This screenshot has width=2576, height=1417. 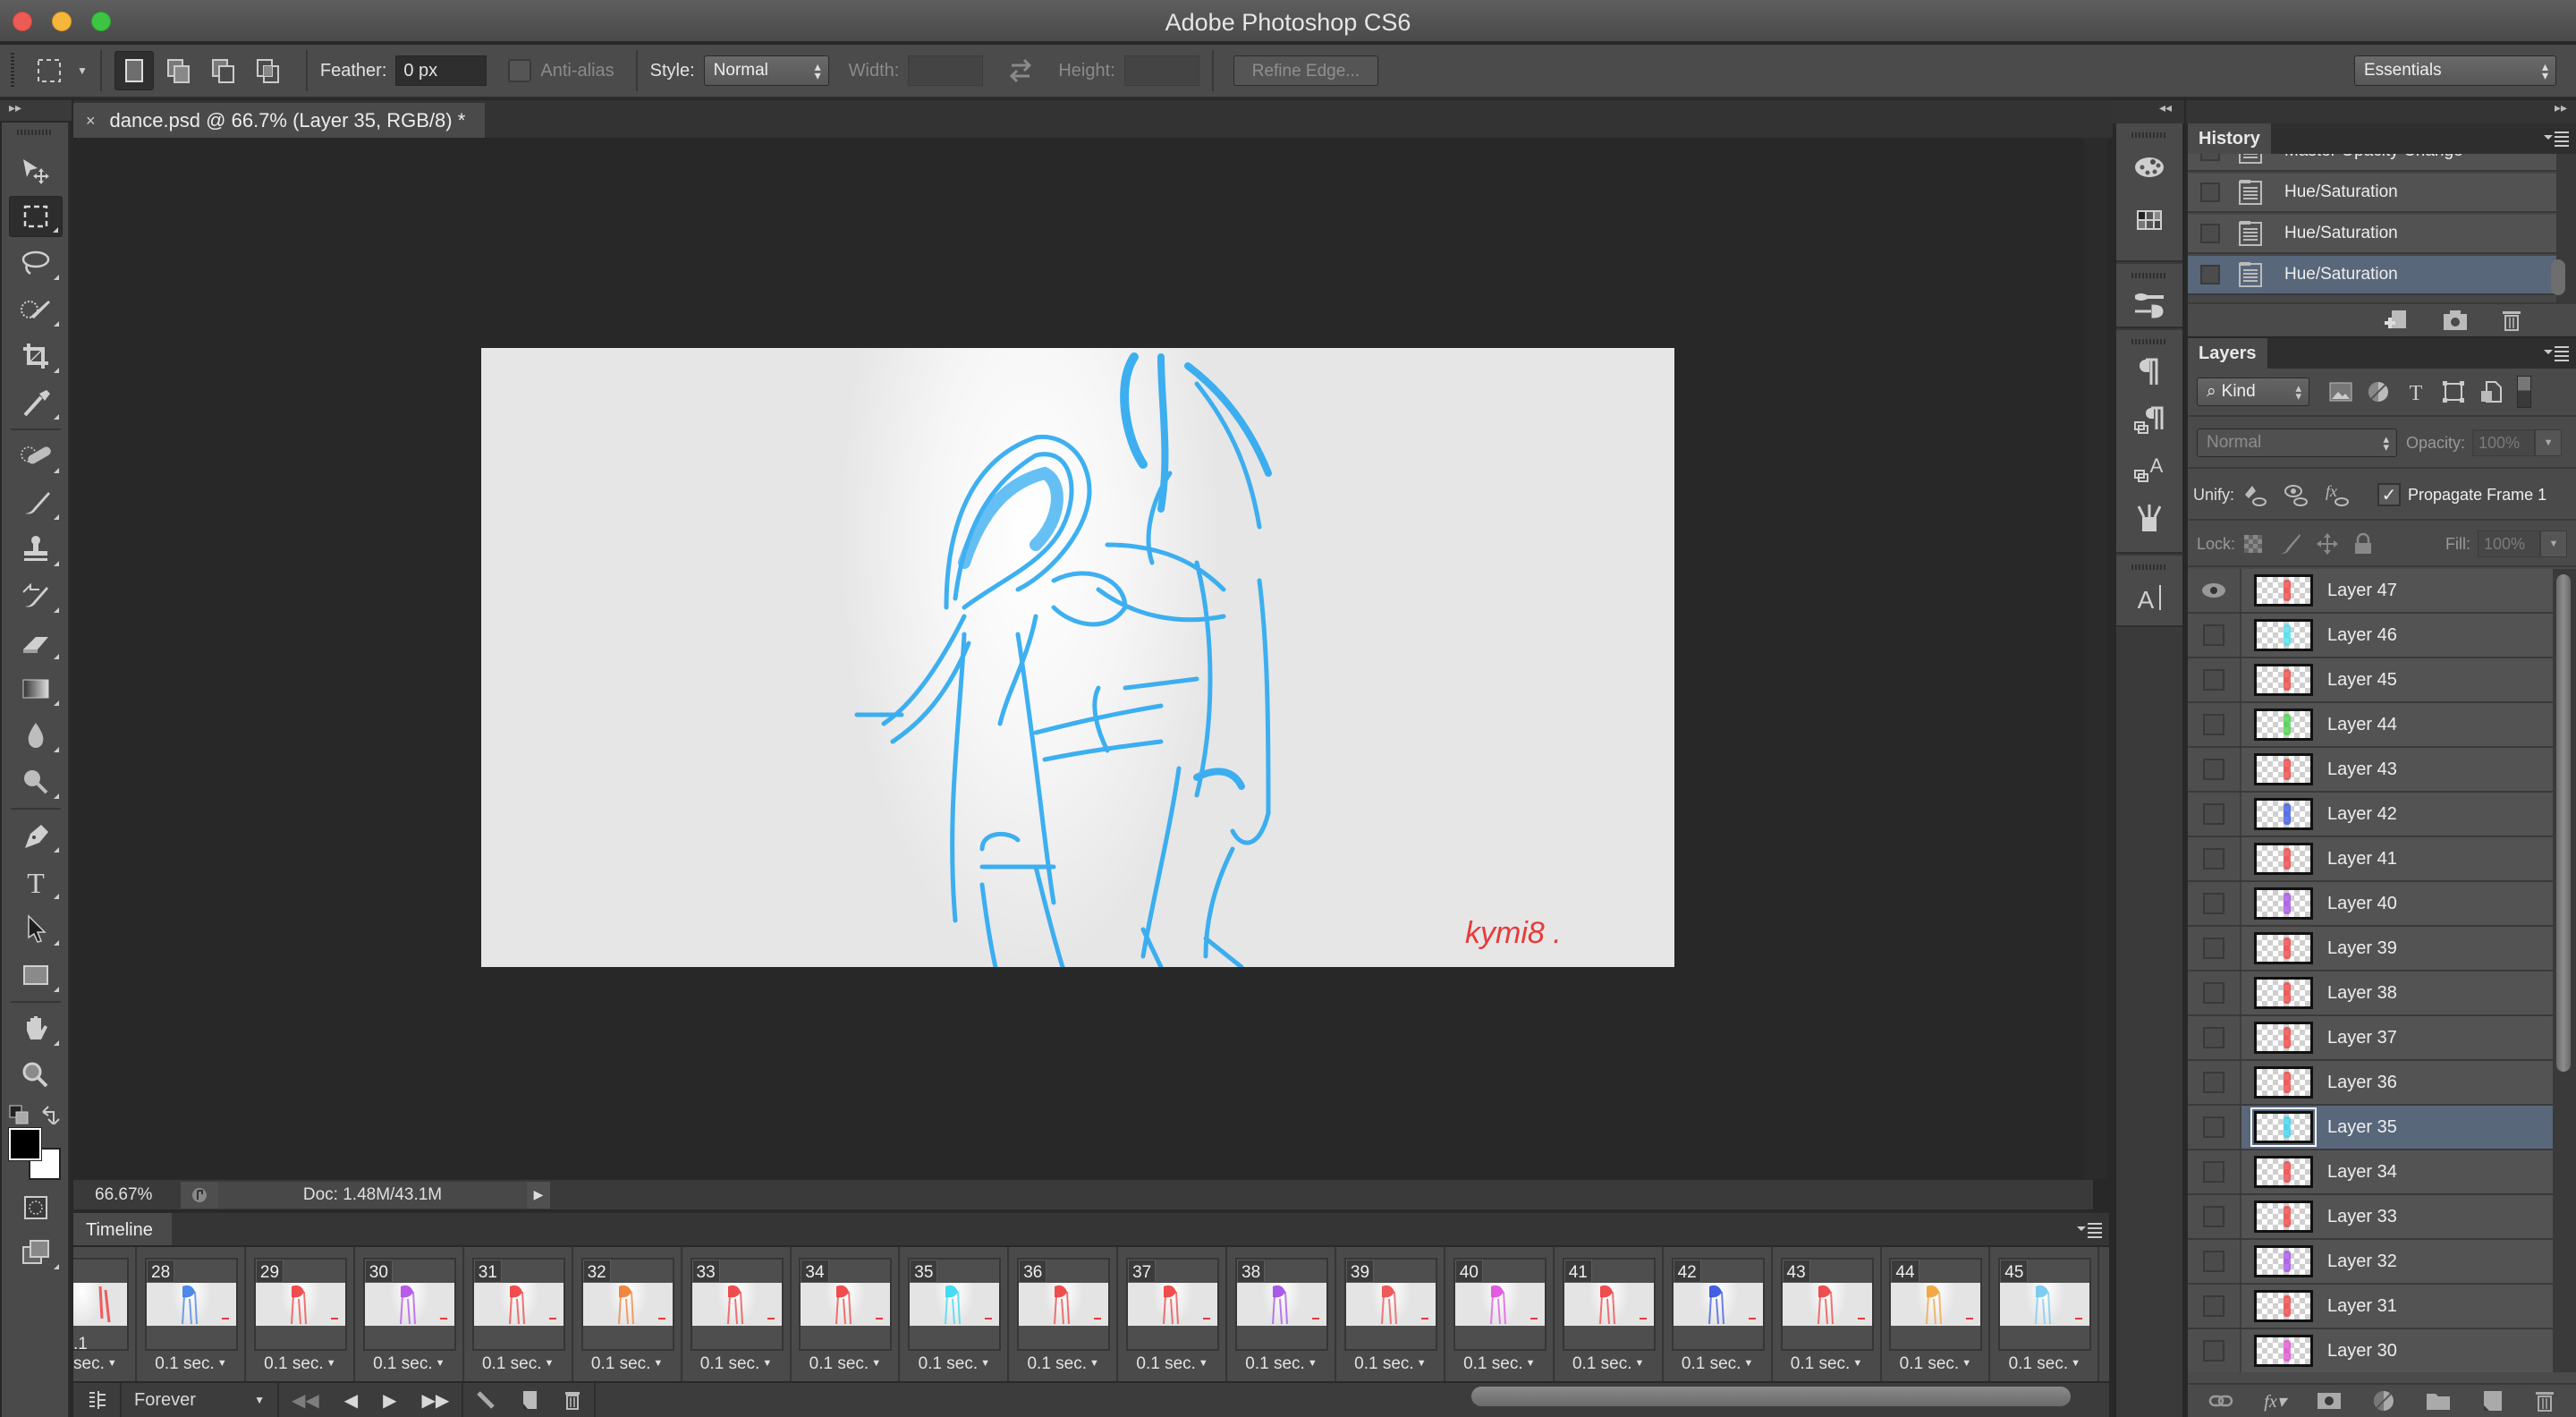 What do you see at coordinates (91, 122) in the screenshot?
I see `close-document-icon: ×` at bounding box center [91, 122].